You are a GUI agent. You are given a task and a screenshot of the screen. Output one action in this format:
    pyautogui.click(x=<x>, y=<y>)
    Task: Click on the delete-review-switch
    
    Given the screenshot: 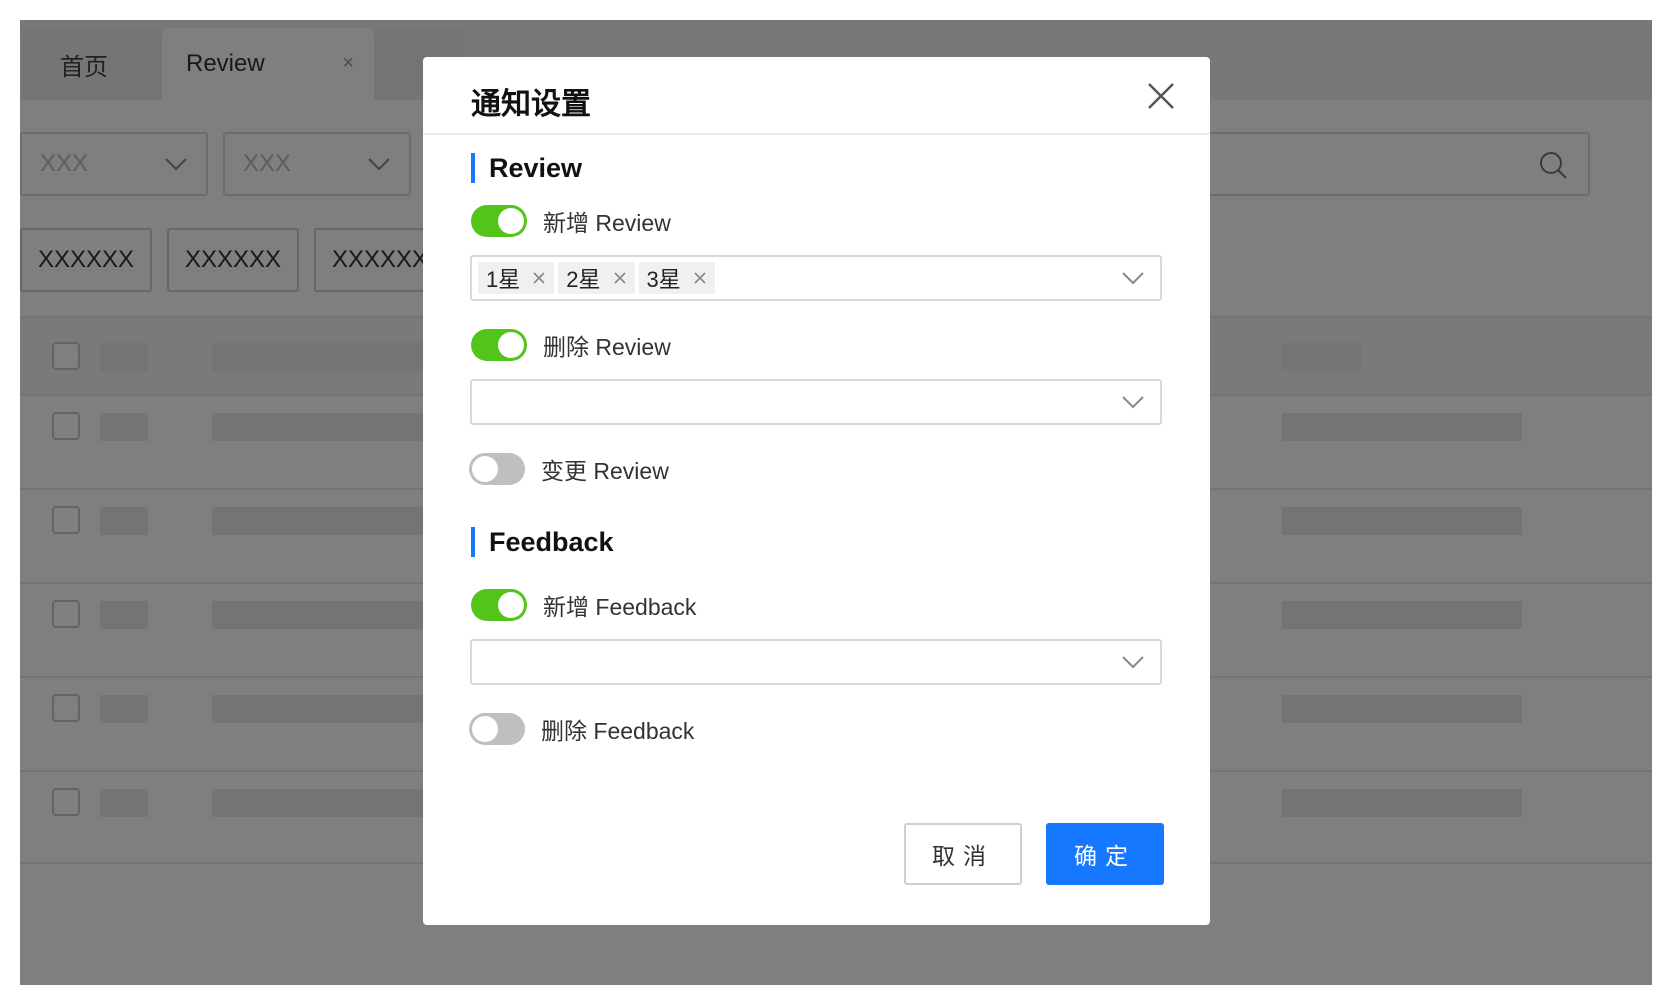 What is the action you would take?
    pyautogui.click(x=499, y=345)
    